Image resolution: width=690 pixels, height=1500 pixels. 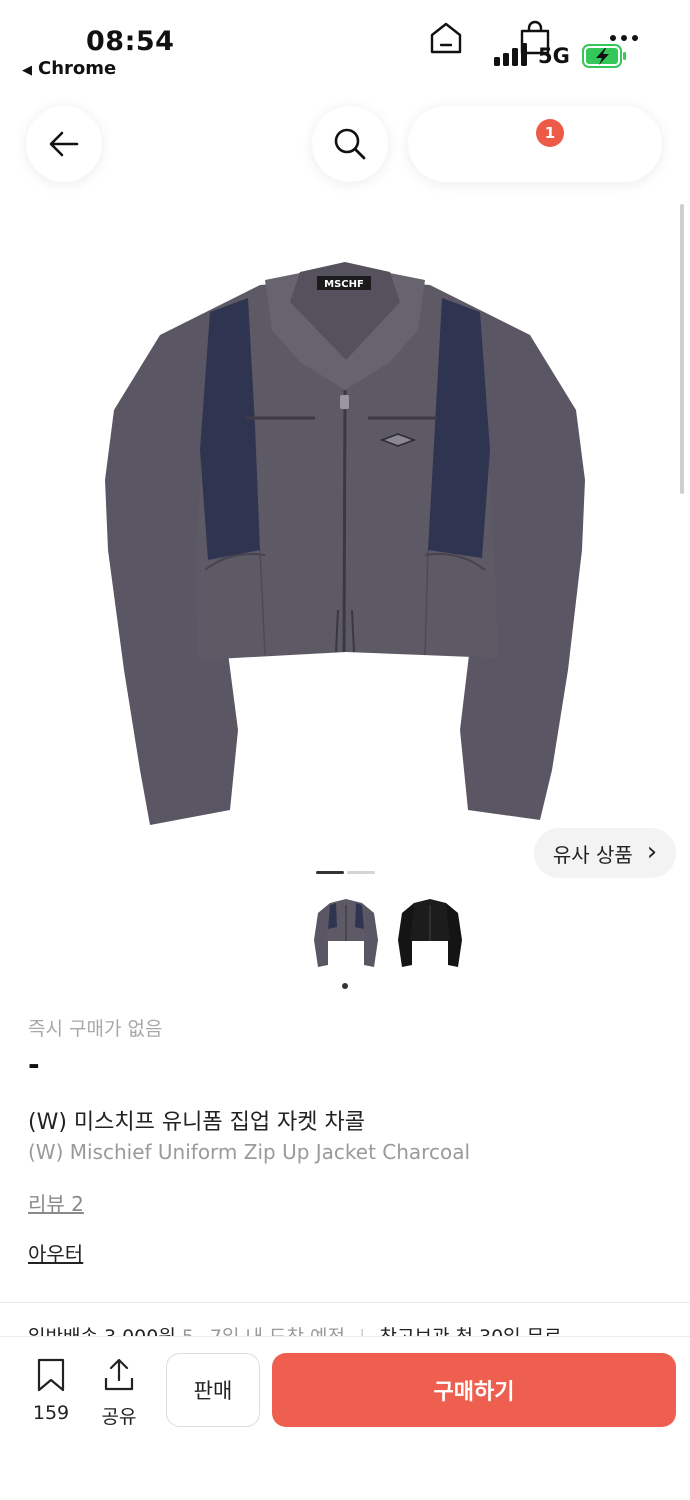 I want to click on price: -, so click(x=34, y=1064).